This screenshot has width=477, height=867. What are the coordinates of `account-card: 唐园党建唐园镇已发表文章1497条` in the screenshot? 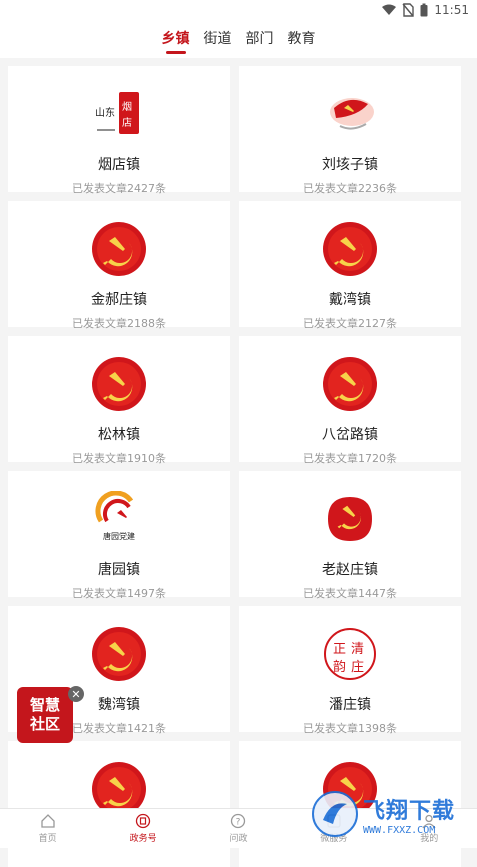 It's located at (119, 534).